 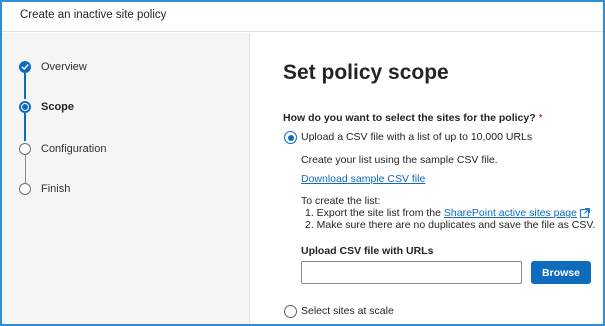 I want to click on sharepoint-active-sites-link: SharePoint active sites page, so click(x=510, y=213).